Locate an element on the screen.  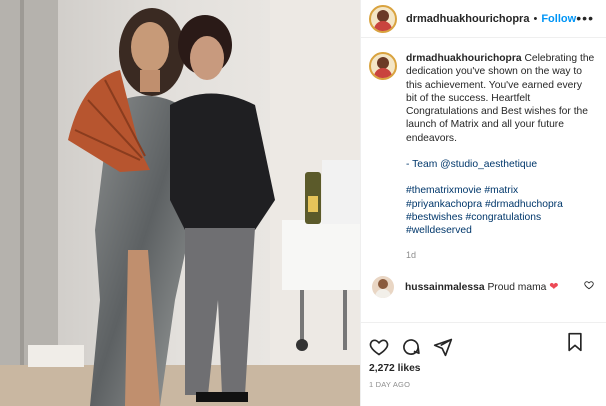
comment-like-icon is located at coordinates (589, 285).